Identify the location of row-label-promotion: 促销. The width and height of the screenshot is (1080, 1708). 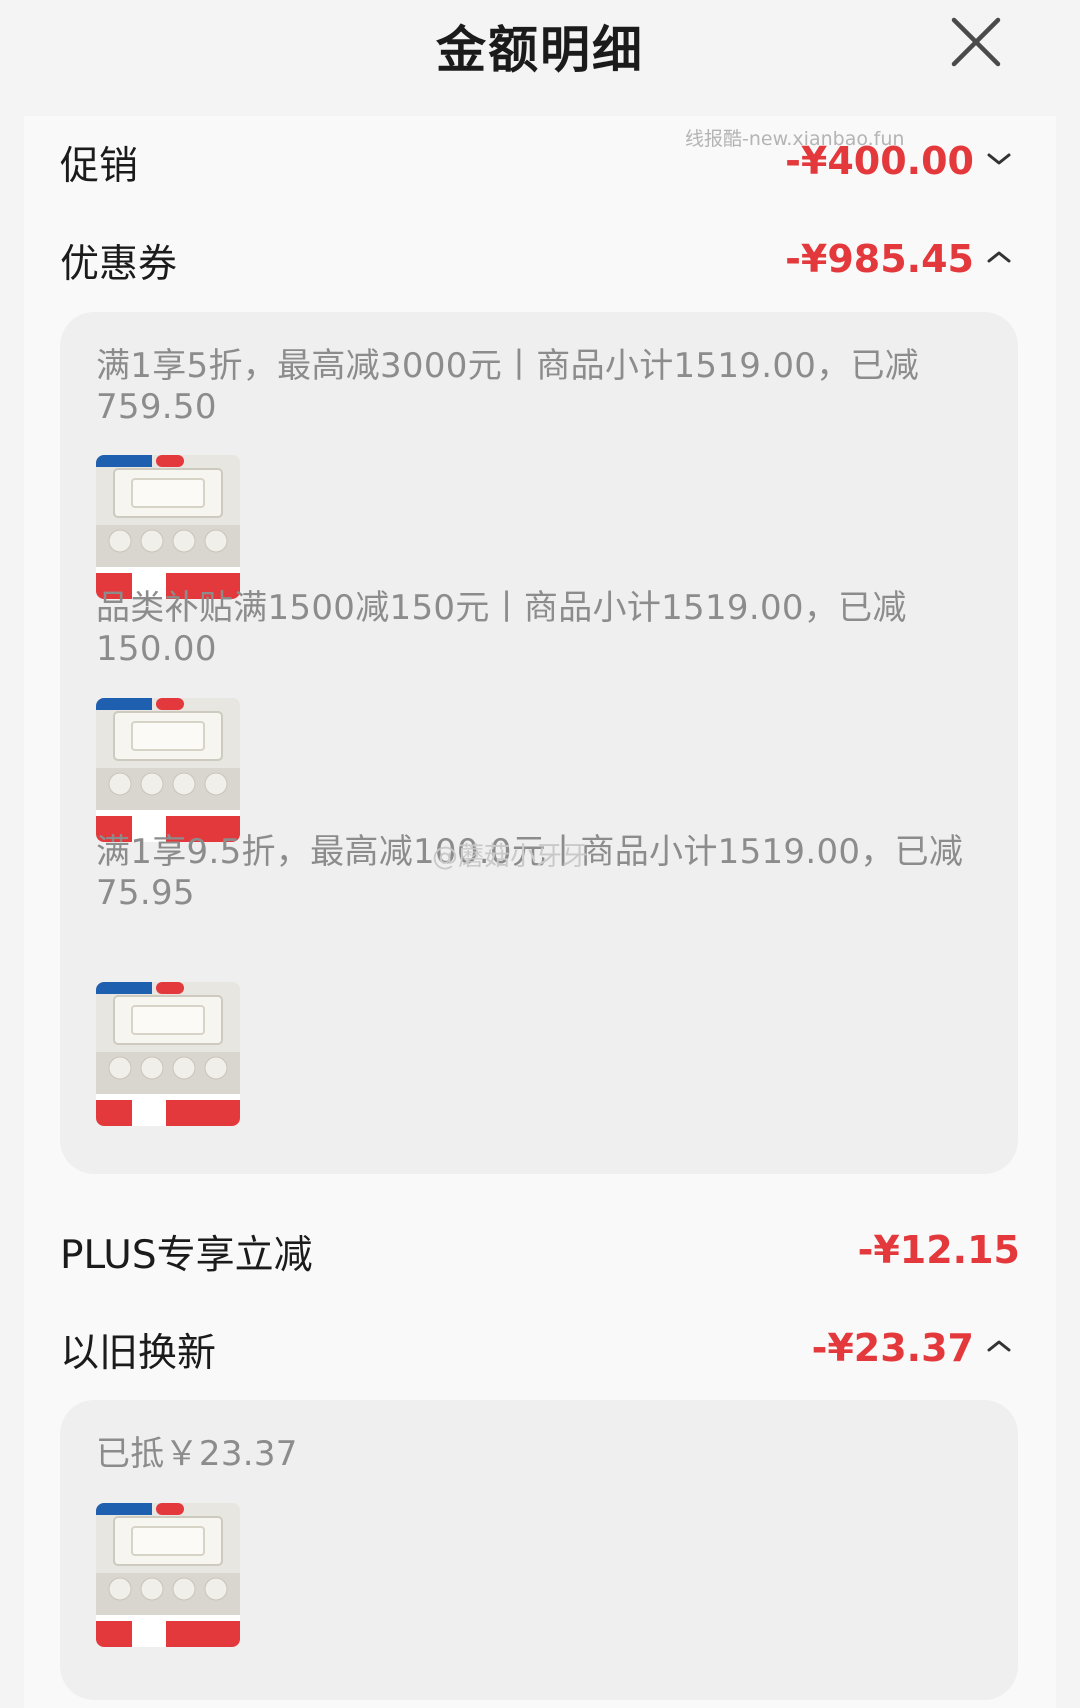
(99, 166).